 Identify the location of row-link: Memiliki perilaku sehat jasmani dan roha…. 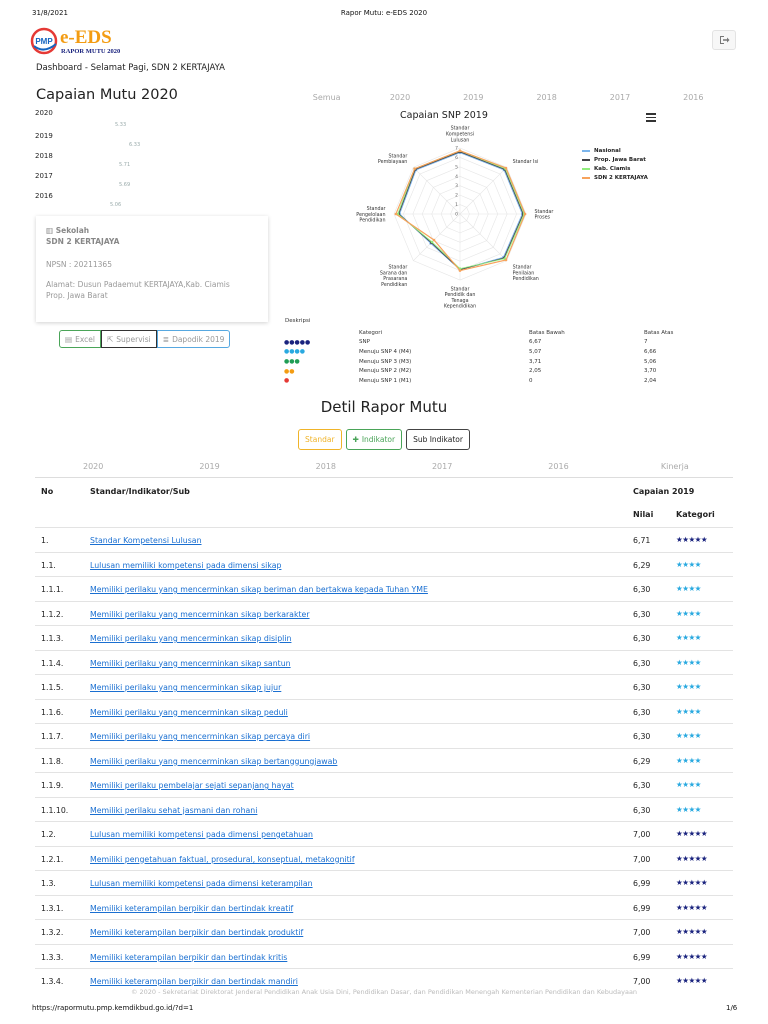
(173, 810).